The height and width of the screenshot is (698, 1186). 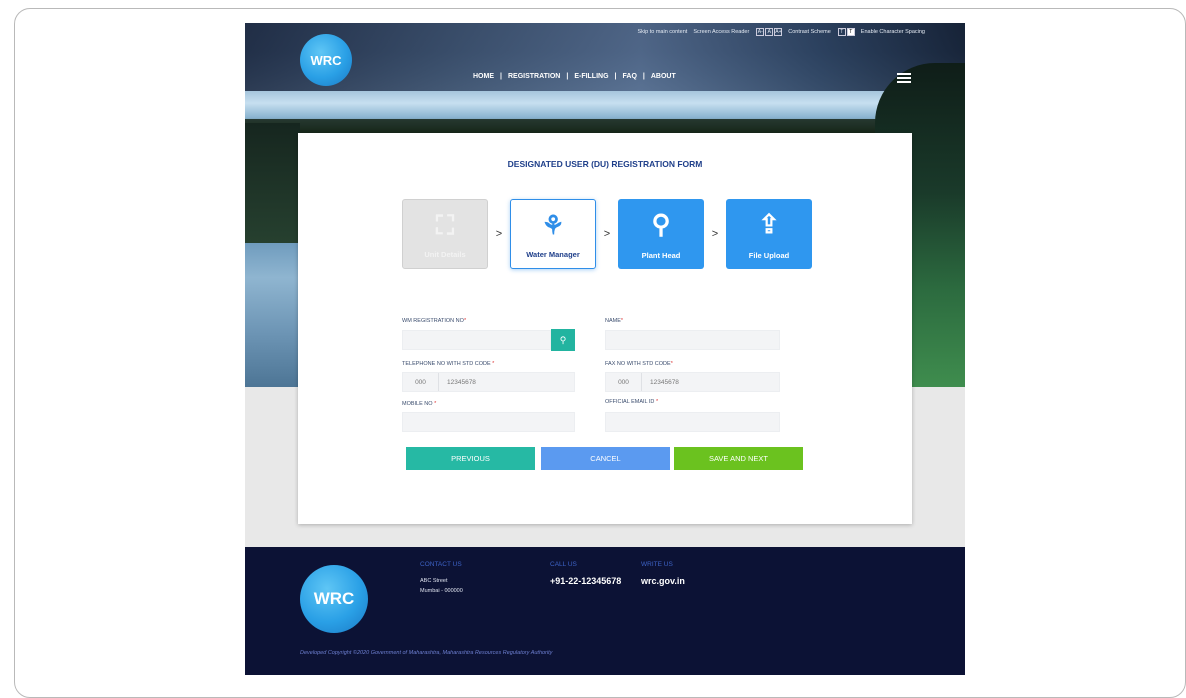 I want to click on building-icon: ⛶, so click(x=445, y=225).